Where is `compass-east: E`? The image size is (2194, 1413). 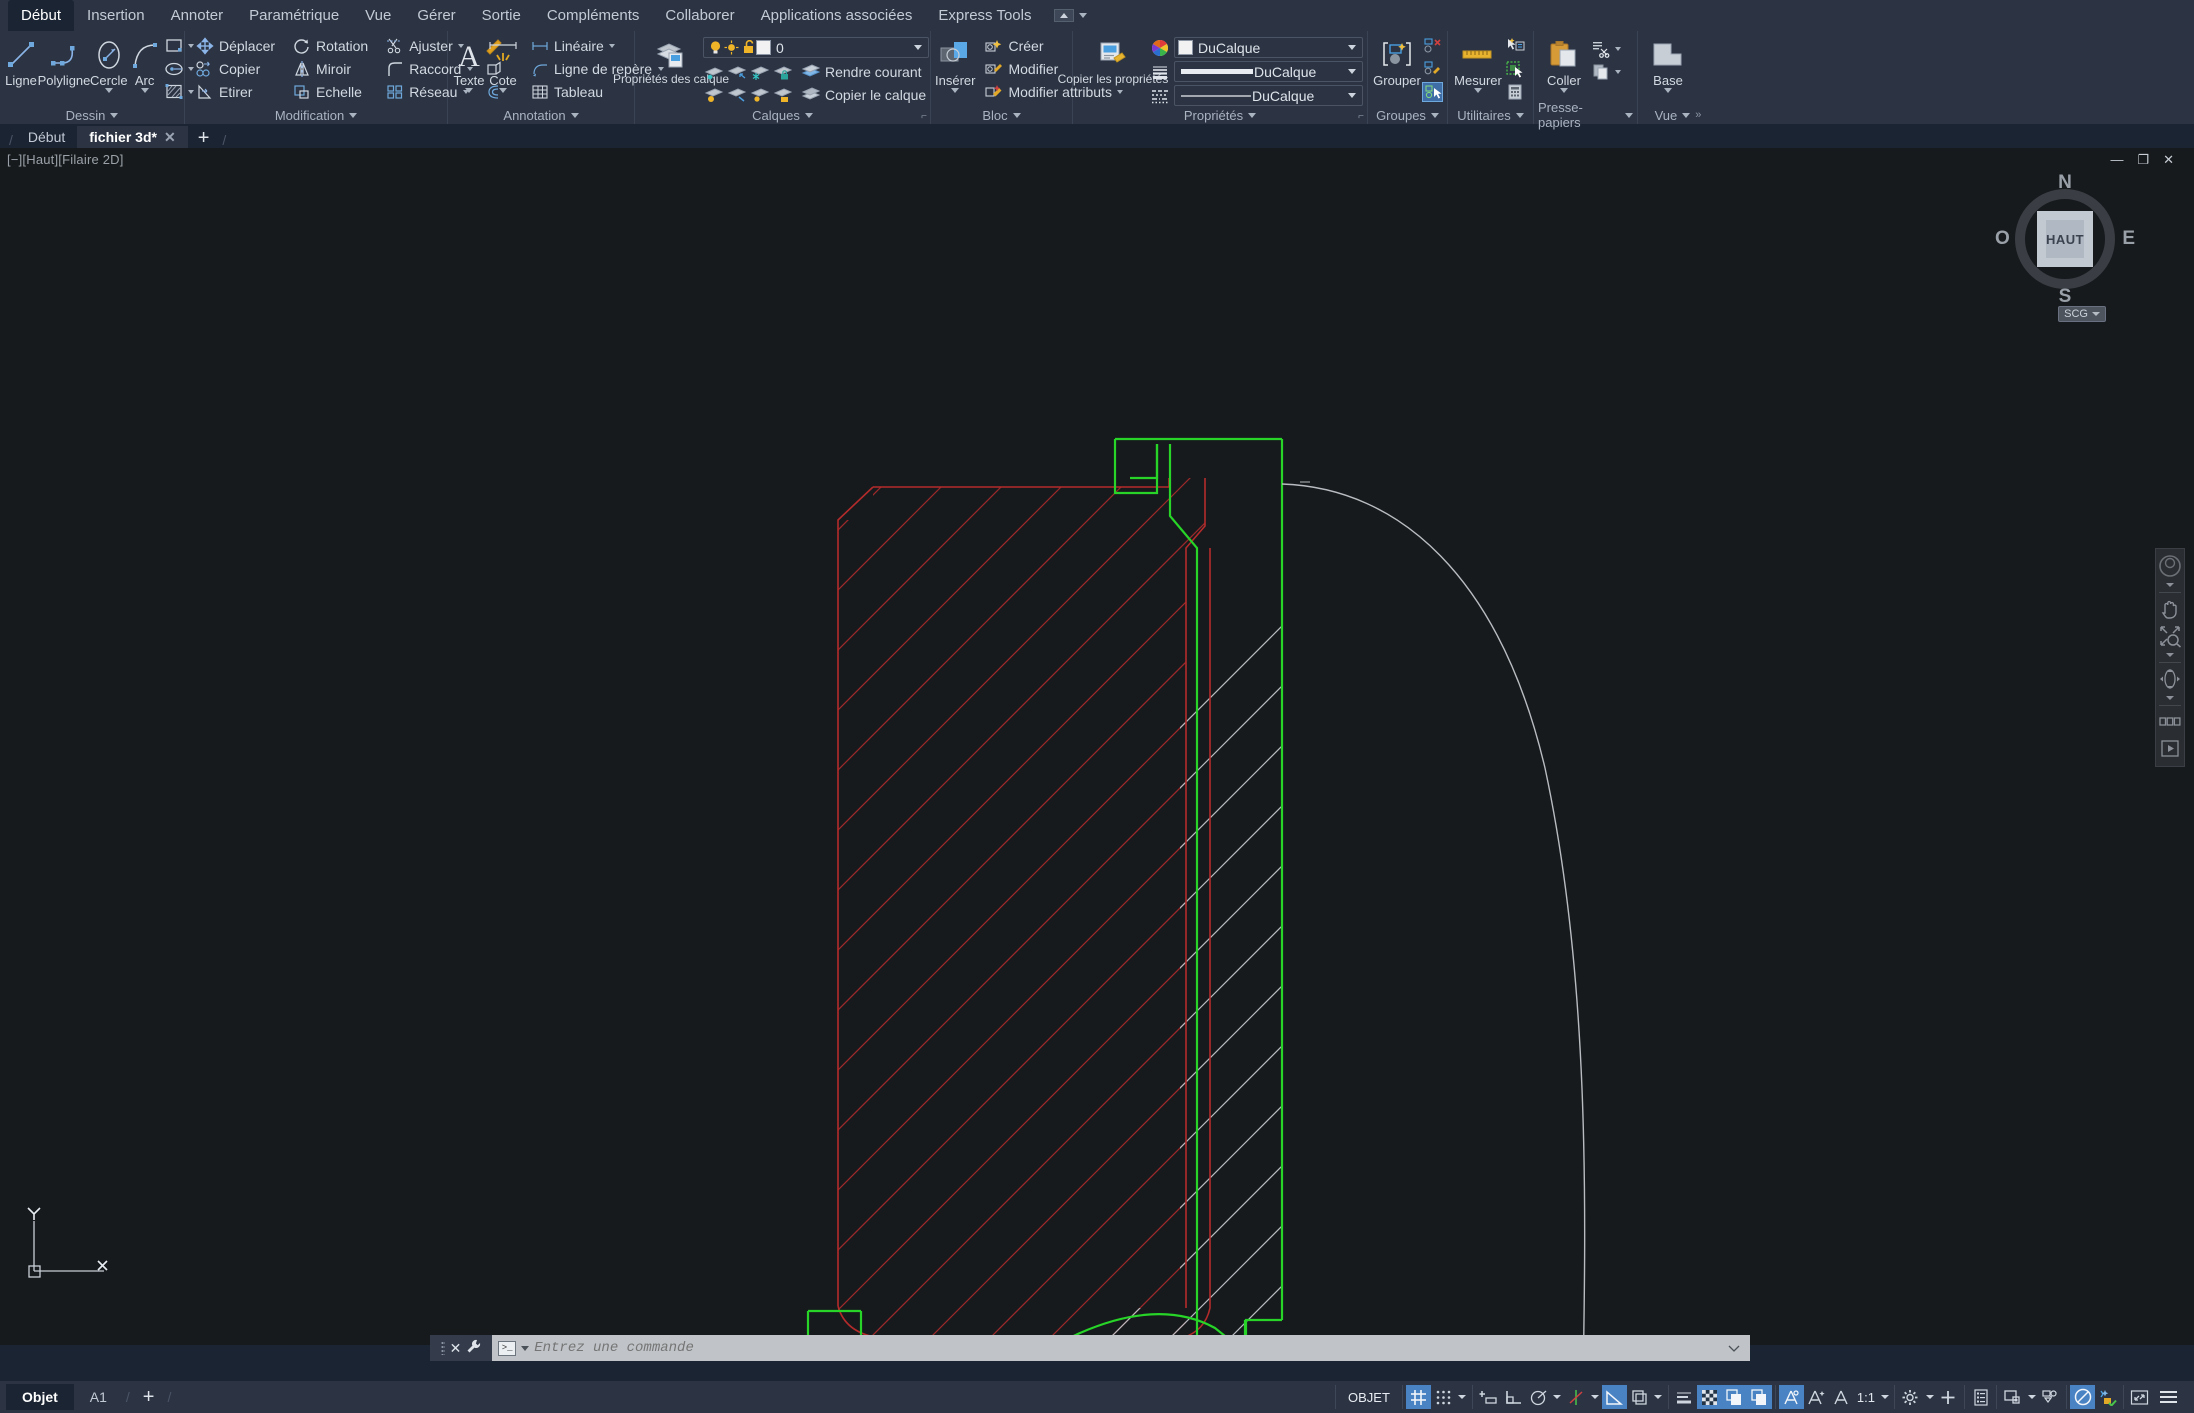
compass-east: E is located at coordinates (2128, 239).